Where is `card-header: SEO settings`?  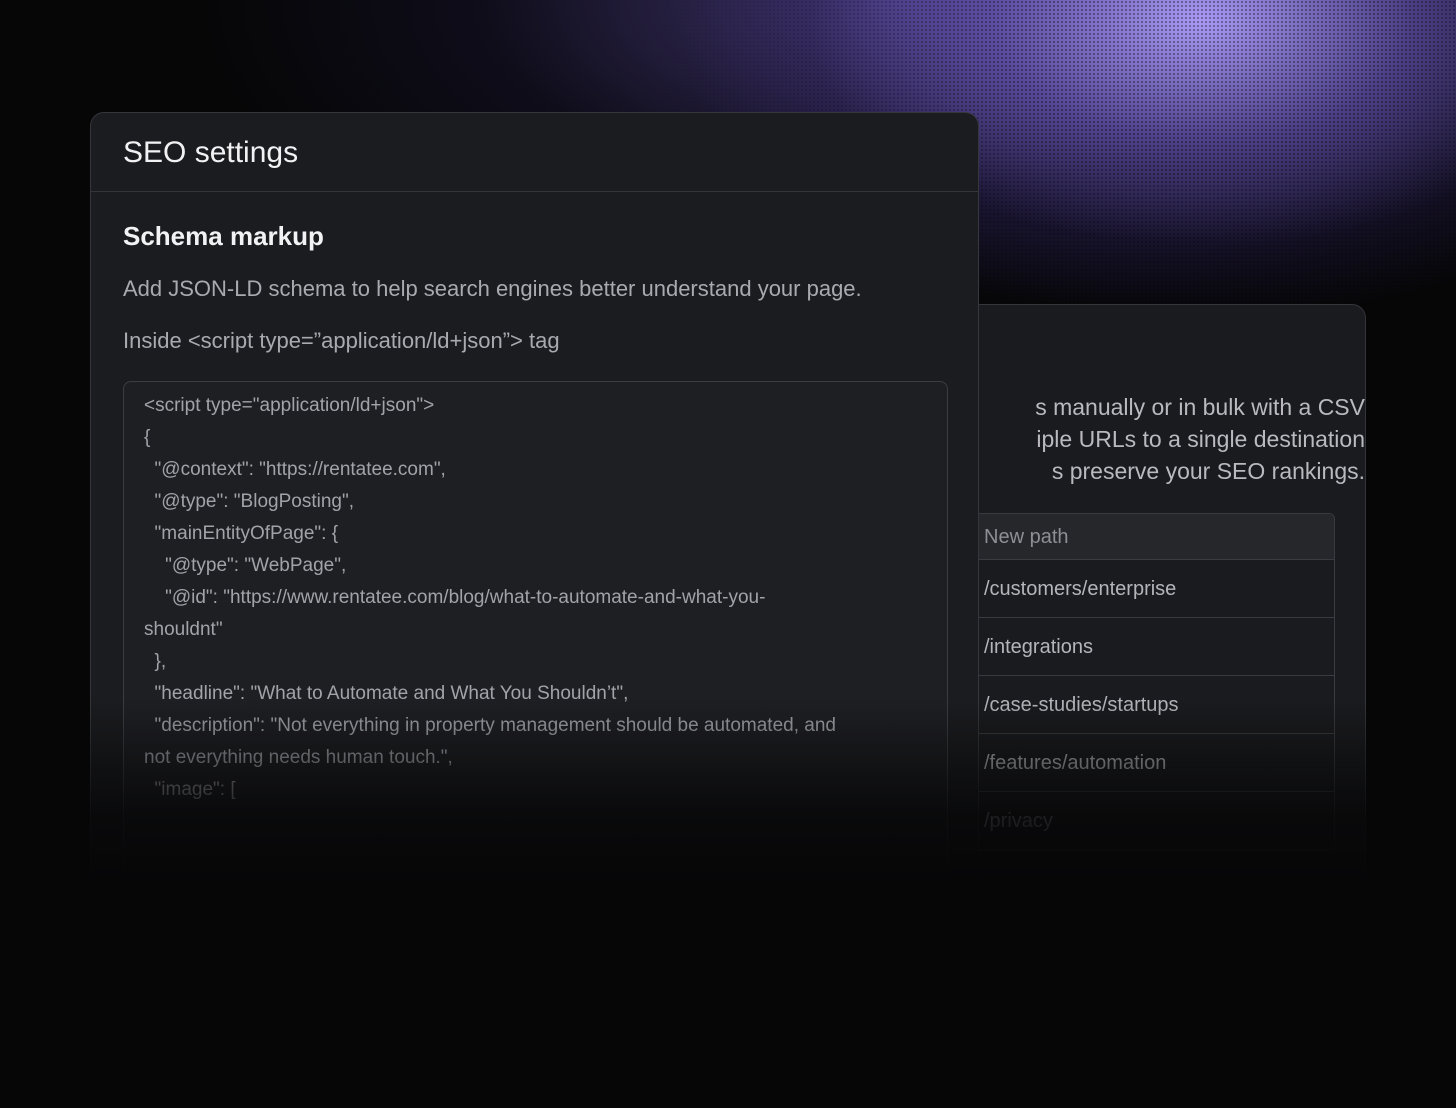
card-header: SEO settings is located at coordinates (534, 152).